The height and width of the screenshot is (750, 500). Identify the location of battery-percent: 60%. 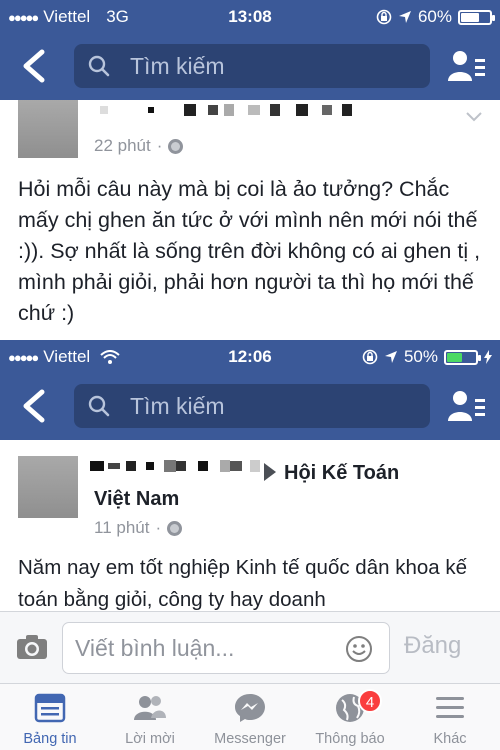
(434, 16).